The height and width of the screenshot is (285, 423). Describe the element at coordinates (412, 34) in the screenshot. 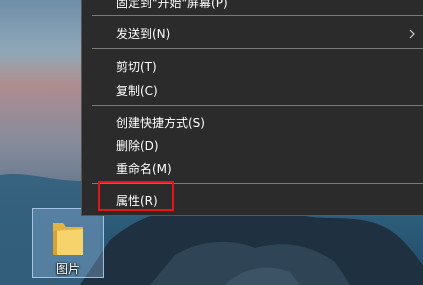

I see `chevron-right-icon` at that location.